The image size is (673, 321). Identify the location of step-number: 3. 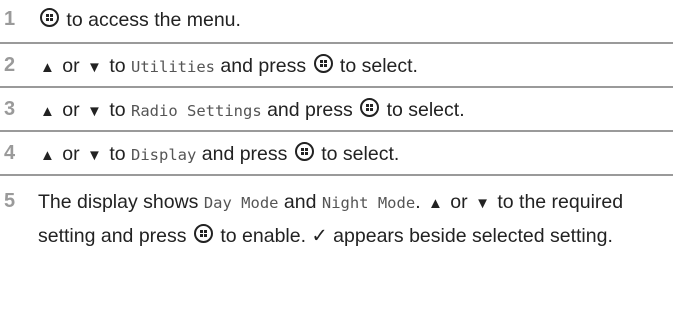
(10, 109).